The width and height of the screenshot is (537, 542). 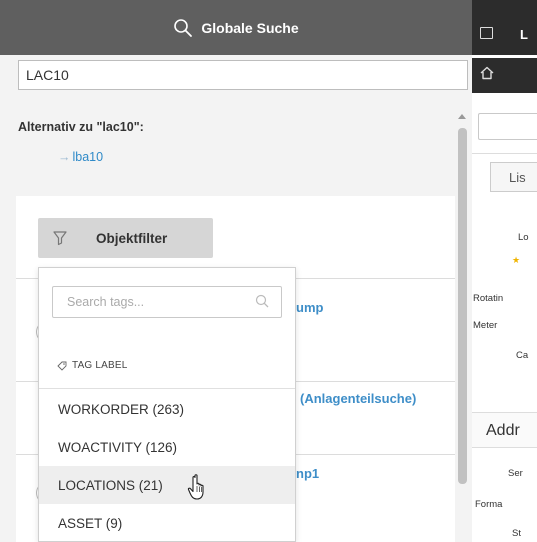 What do you see at coordinates (64, 157) in the screenshot?
I see `arrow-right-icon: →` at bounding box center [64, 157].